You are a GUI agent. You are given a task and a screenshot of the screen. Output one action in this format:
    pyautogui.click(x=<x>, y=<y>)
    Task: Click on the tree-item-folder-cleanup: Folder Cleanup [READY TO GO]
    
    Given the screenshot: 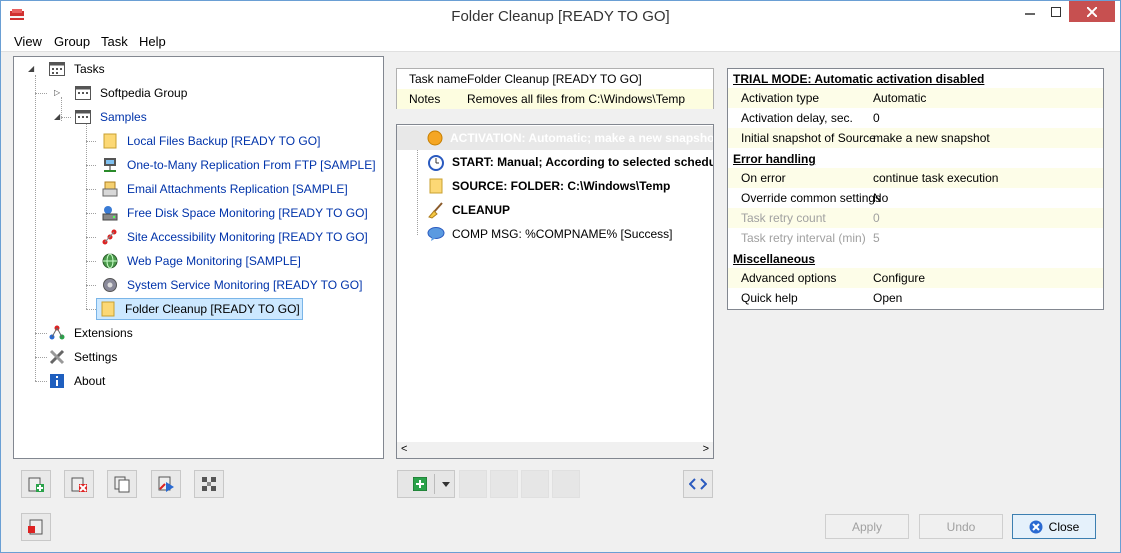 What is the action you would take?
    pyautogui.click(x=199, y=309)
    